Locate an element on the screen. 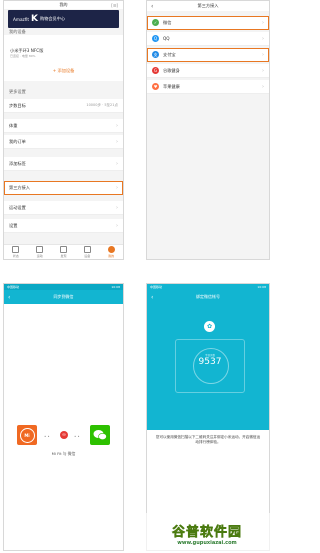 The image size is (320, 553). tab-status: 状态 is located at coordinates (16, 252).